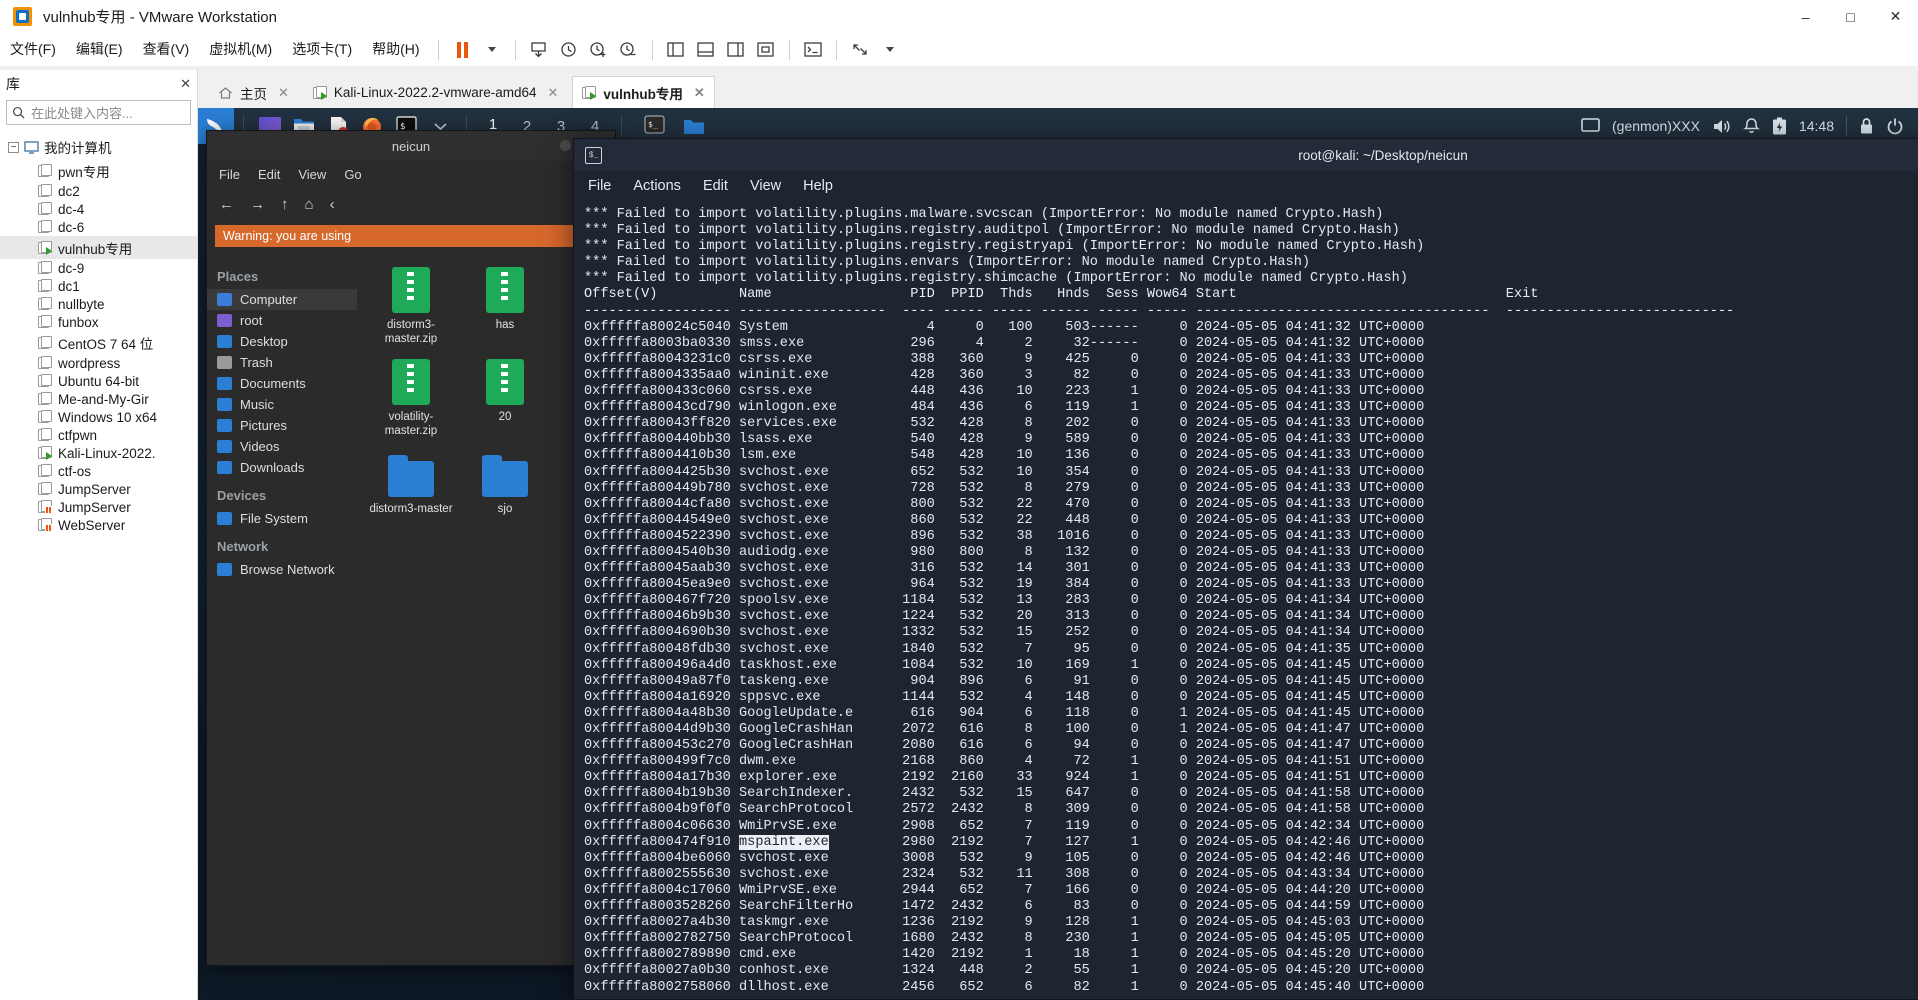  What do you see at coordinates (98, 435) in the screenshot?
I see `library-item: ctfpwn` at bounding box center [98, 435].